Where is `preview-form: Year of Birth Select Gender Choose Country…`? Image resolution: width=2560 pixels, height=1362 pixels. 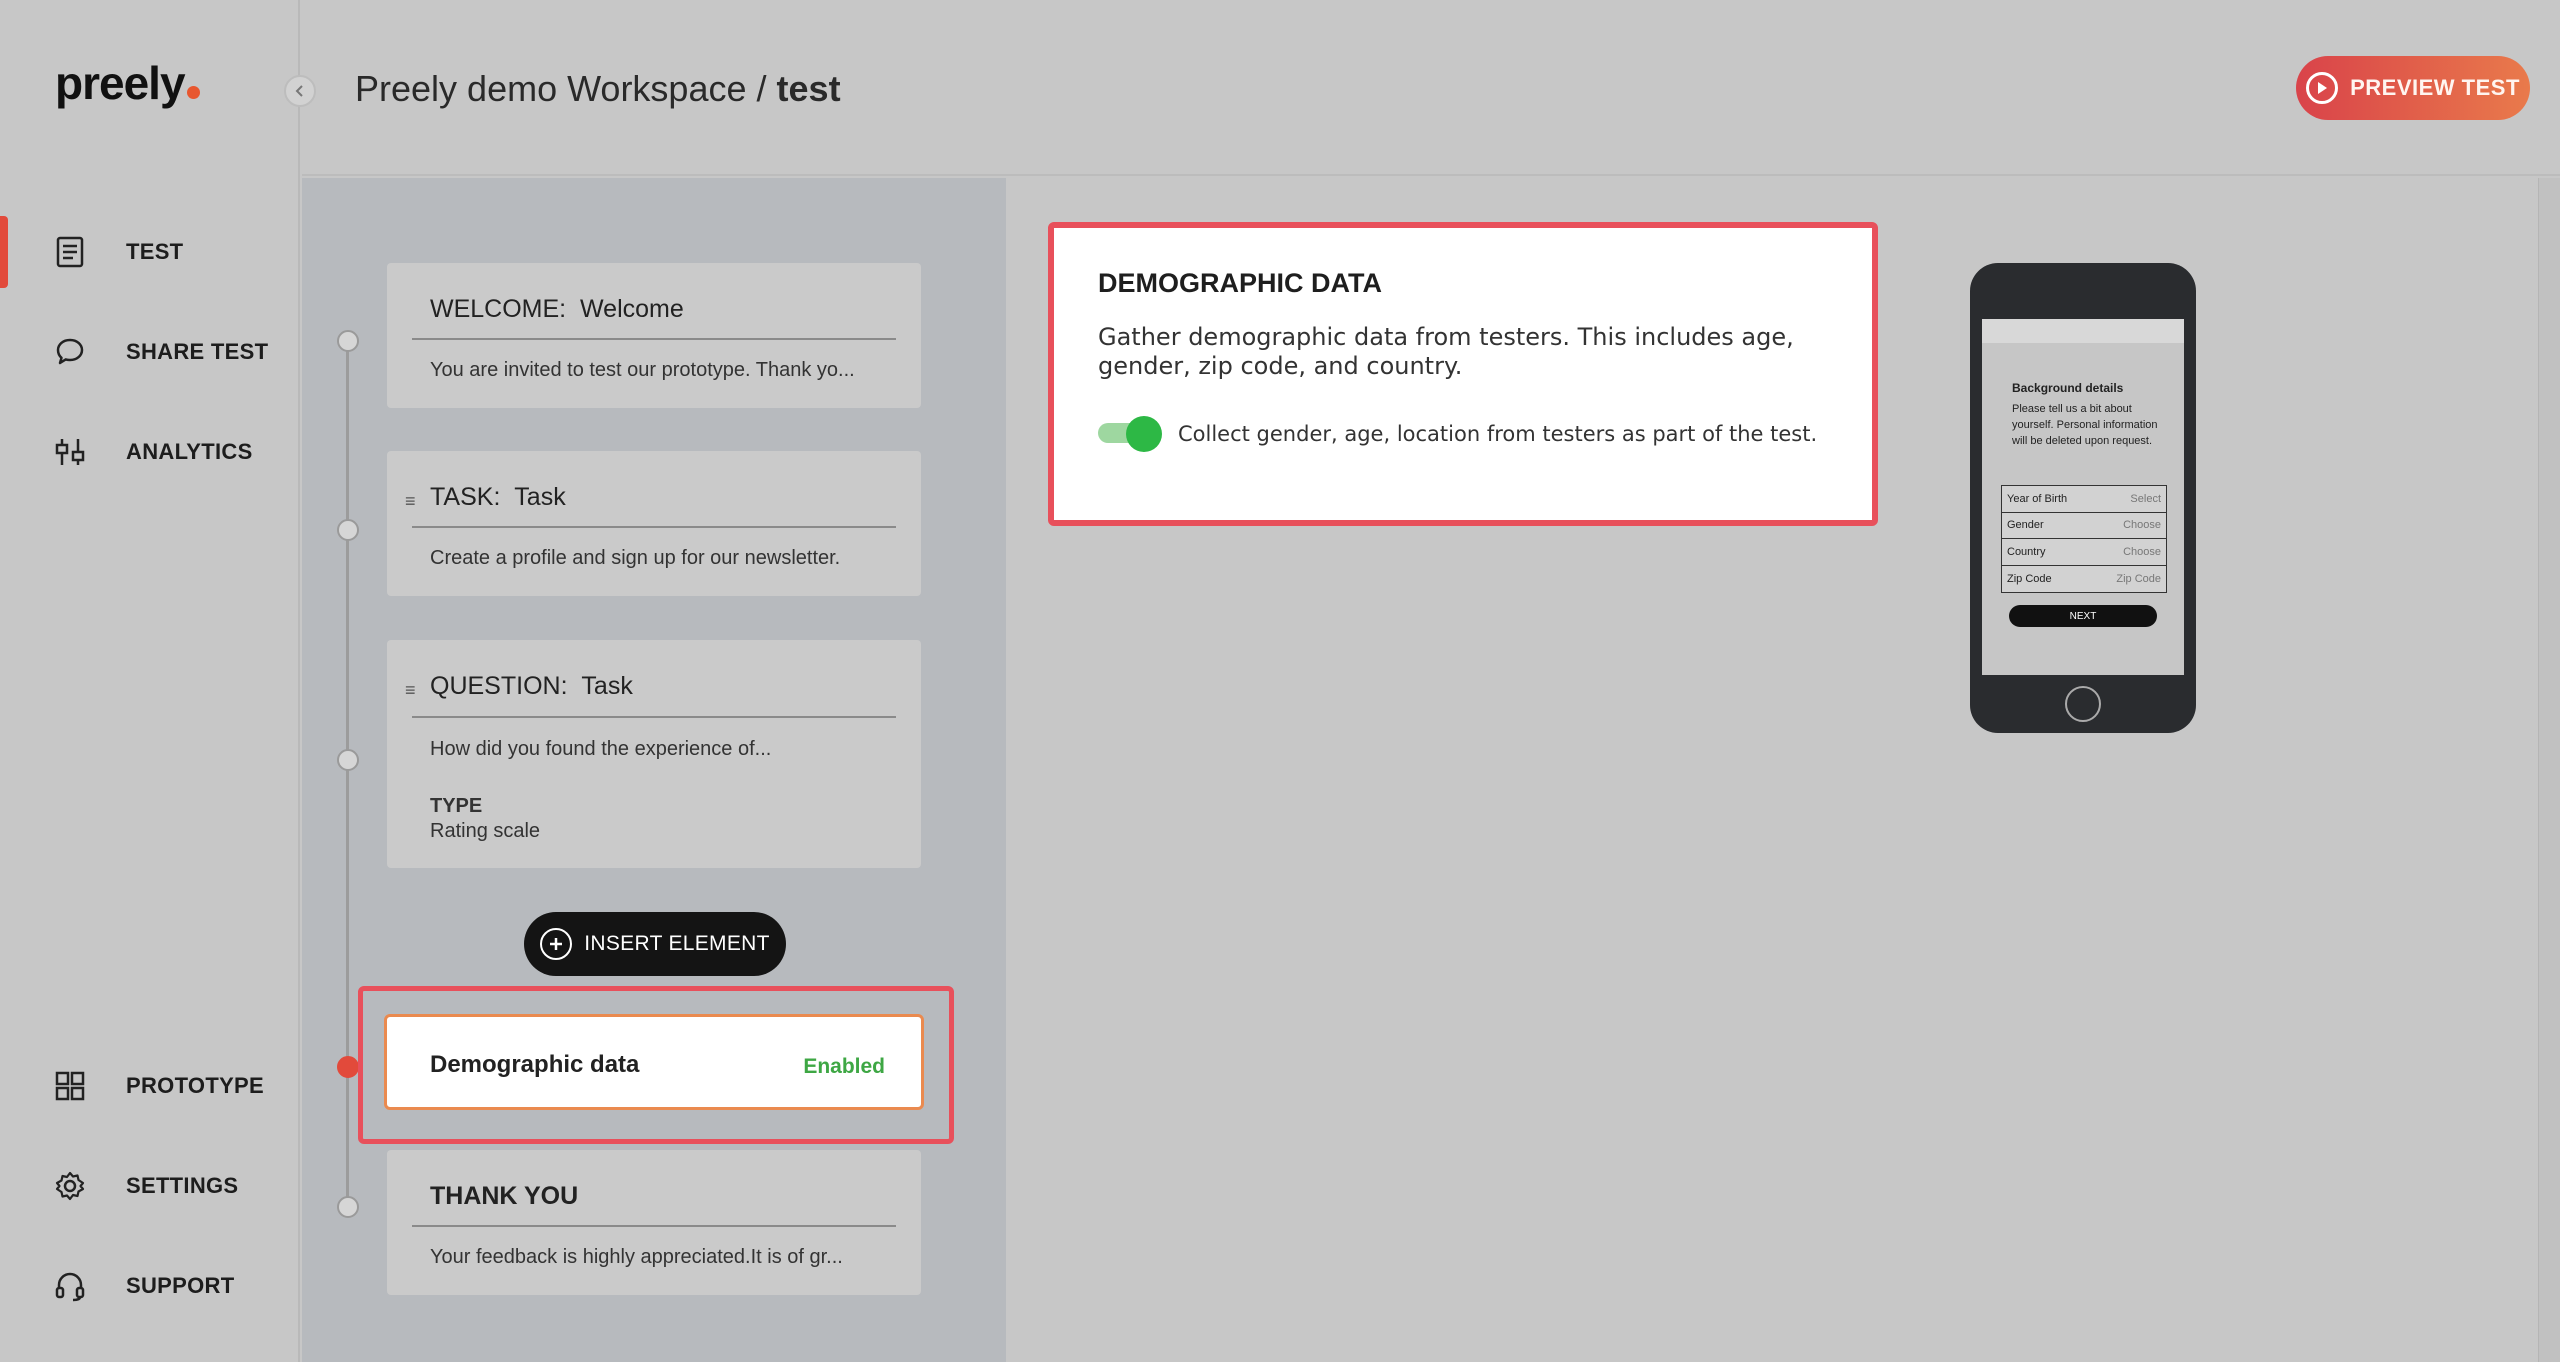
preview-form: Year of Birth Select Gender Choose Country… is located at coordinates (2084, 539).